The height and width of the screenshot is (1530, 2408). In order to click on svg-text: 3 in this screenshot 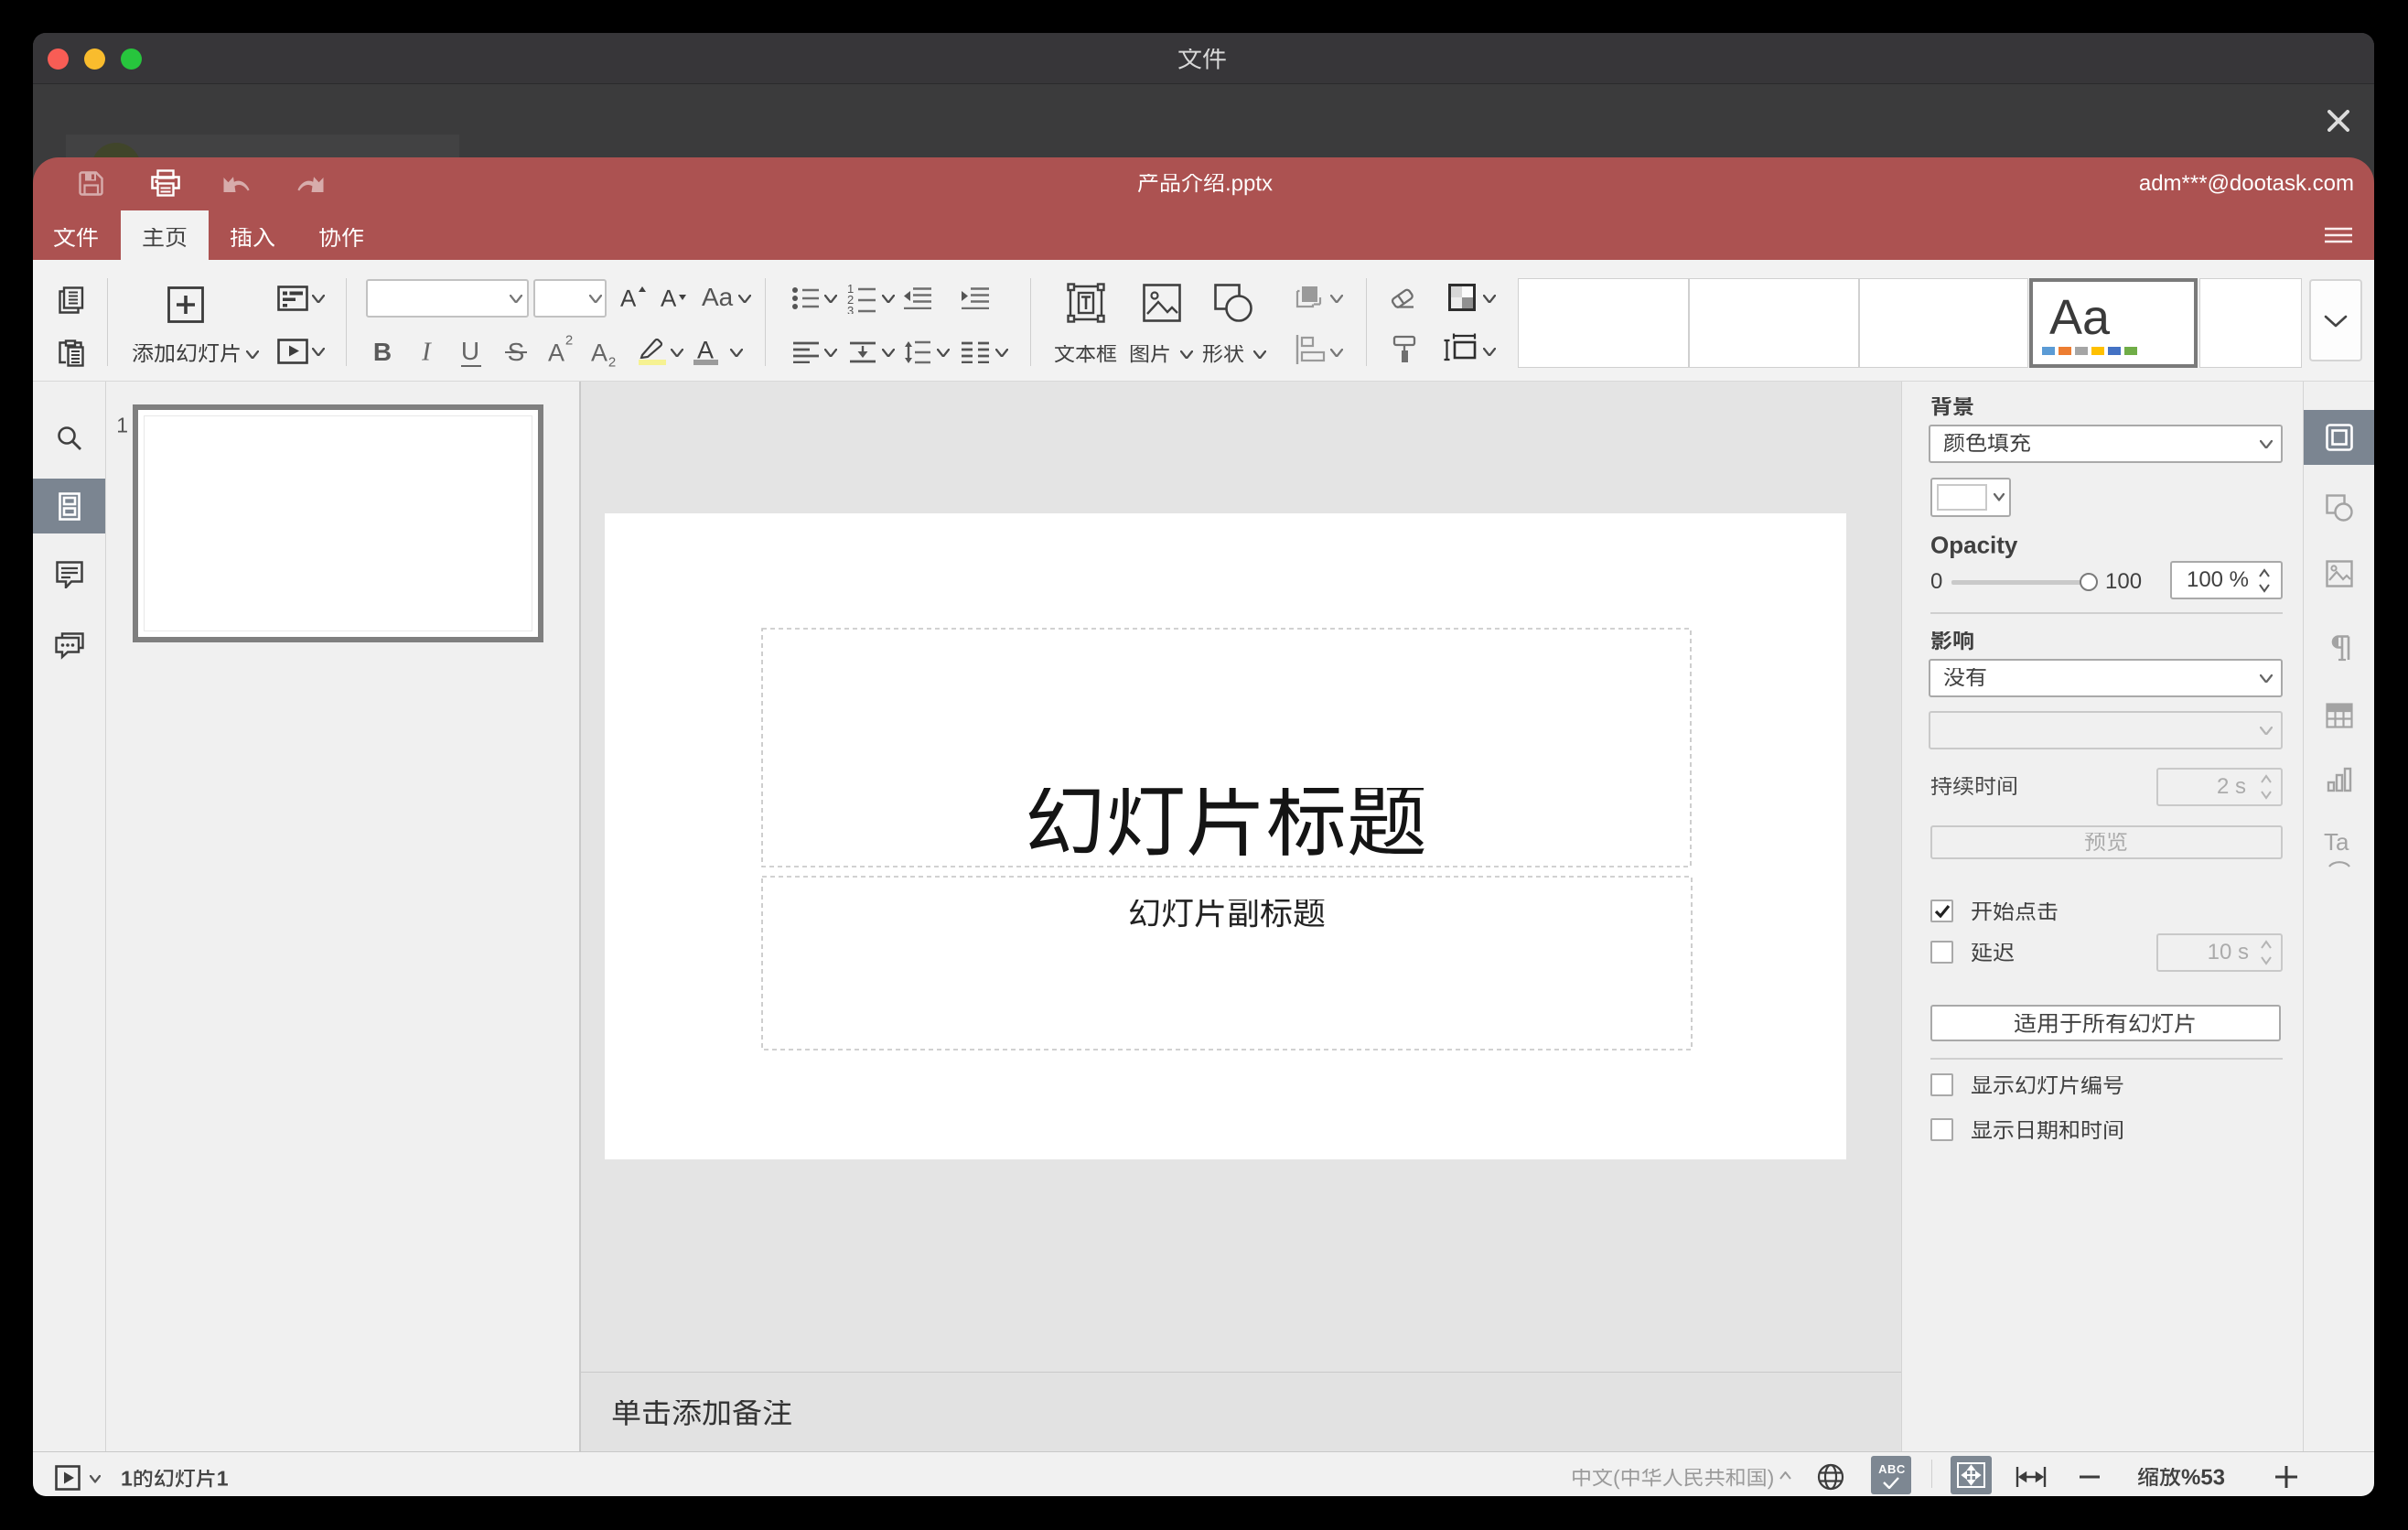, I will do `click(850, 309)`.